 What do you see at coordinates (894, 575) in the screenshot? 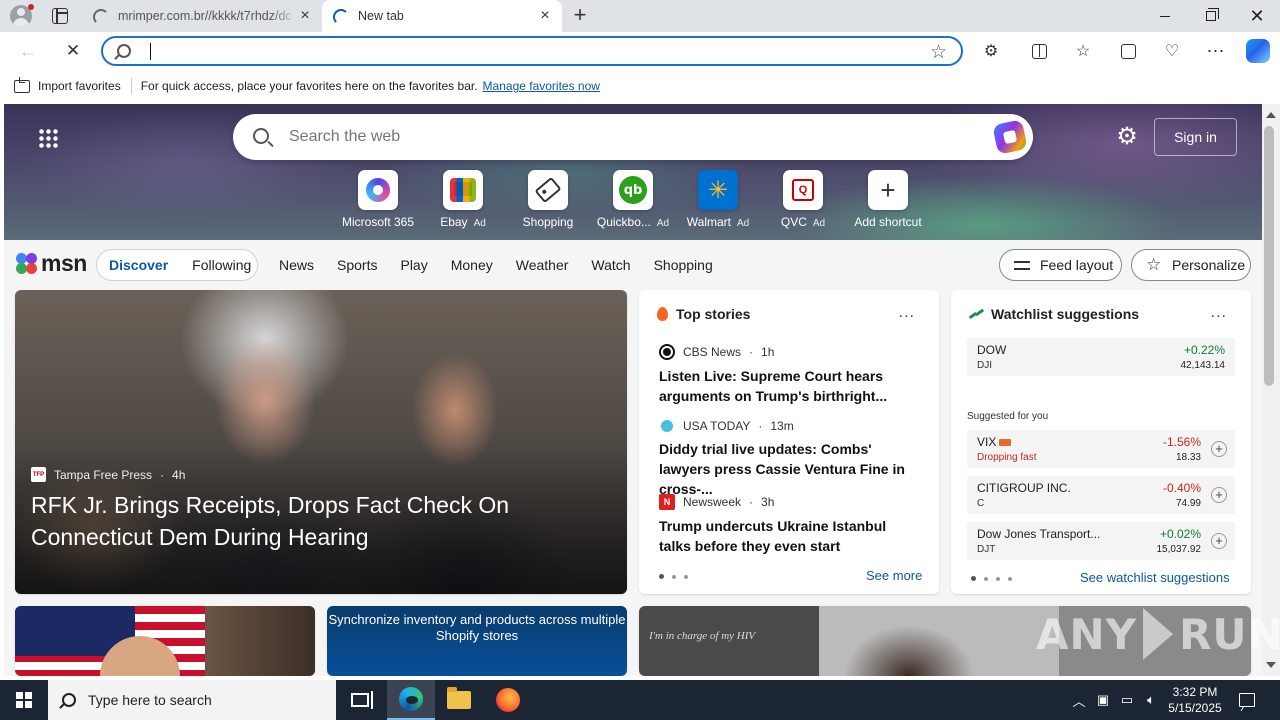
I see `see-more-link: See more` at bounding box center [894, 575].